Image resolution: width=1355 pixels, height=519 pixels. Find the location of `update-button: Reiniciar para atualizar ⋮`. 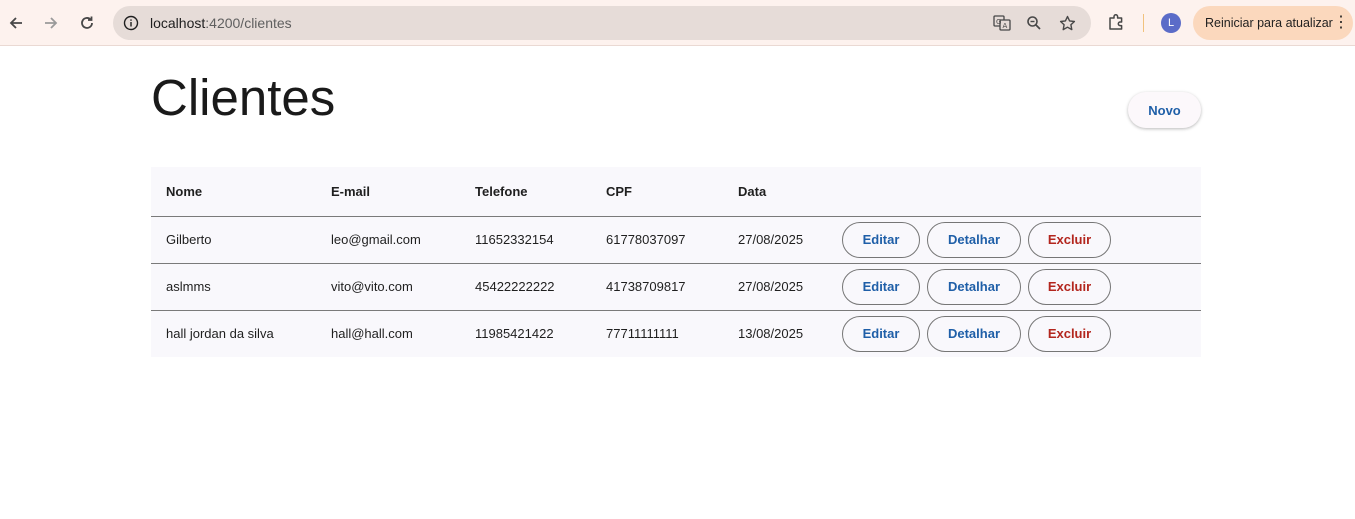

update-button: Reiniciar para atualizar ⋮ is located at coordinates (1273, 23).